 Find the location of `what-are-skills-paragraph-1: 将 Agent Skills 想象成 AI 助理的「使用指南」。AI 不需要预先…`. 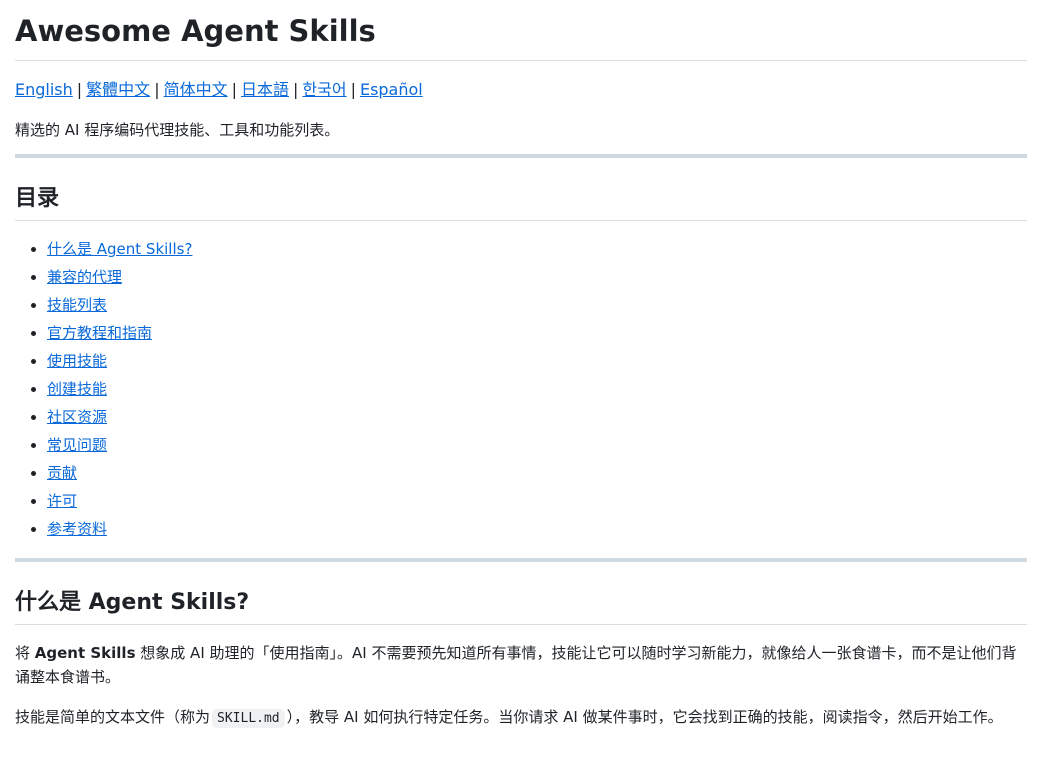

what-are-skills-paragraph-1: 将 Agent Skills 想象成 AI 助理的「使用指南」。AI 不需要预先… is located at coordinates (521, 665).